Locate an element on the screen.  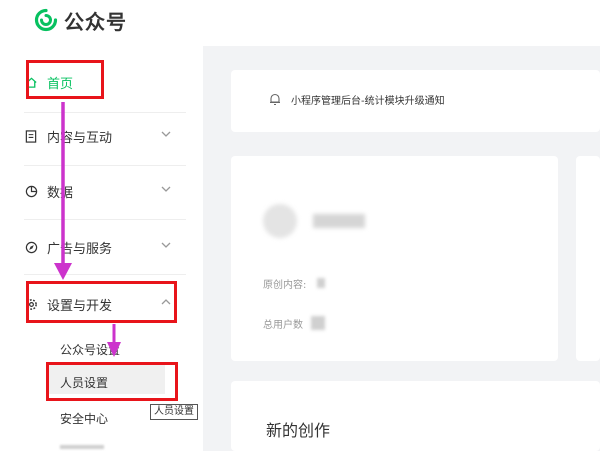
annotation-arrows is located at coordinates (87, 229).